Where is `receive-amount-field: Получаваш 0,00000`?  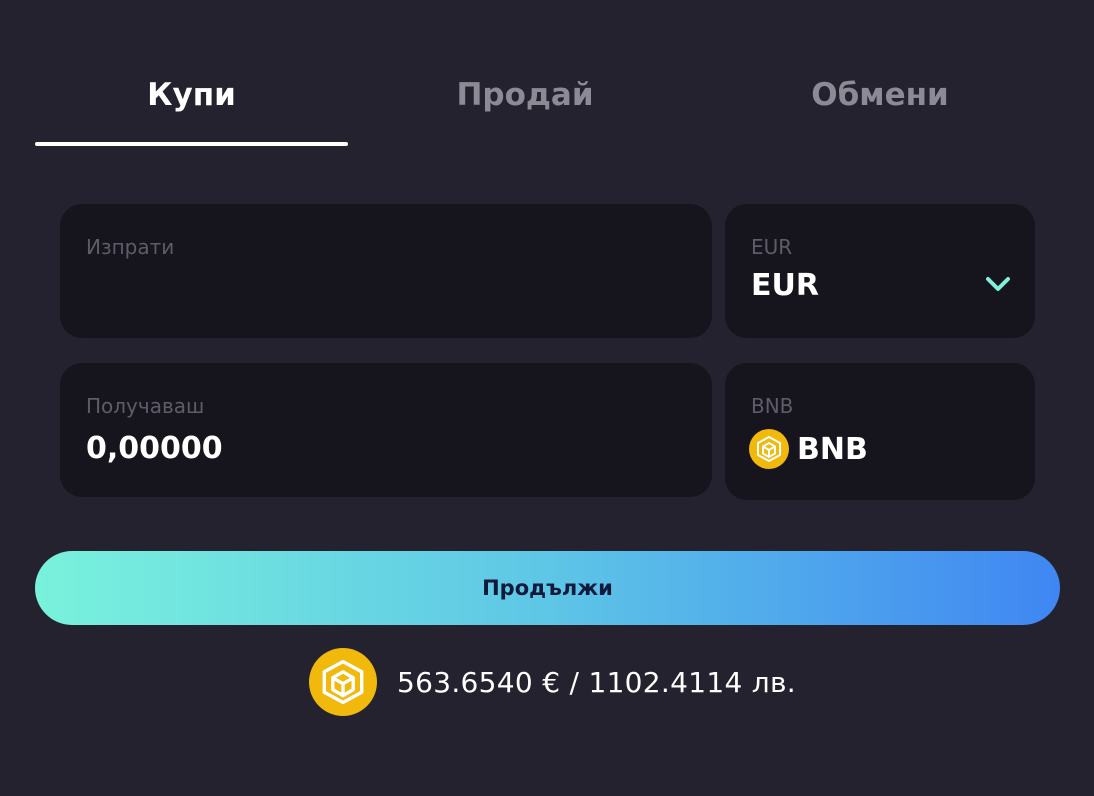
receive-amount-field: Получаваш 0,00000 is located at coordinates (386, 430).